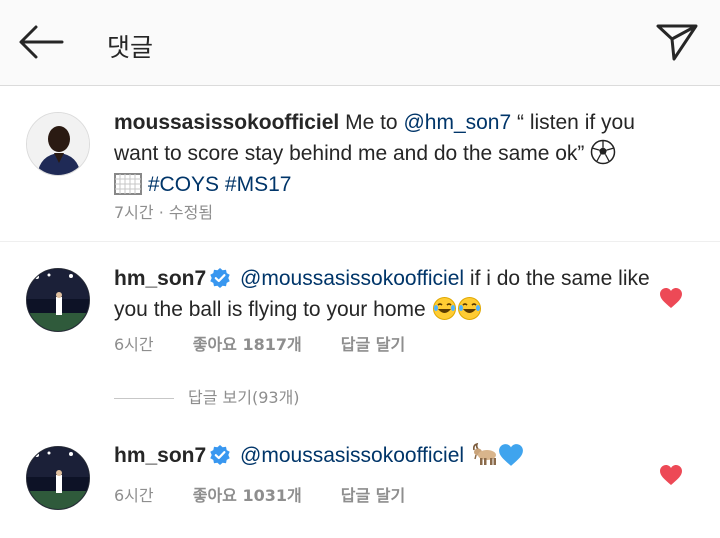 Image resolution: width=720 pixels, height=538 pixels. What do you see at coordinates (183, 184) in the screenshot?
I see `hashtag-coys: #COYS` at bounding box center [183, 184].